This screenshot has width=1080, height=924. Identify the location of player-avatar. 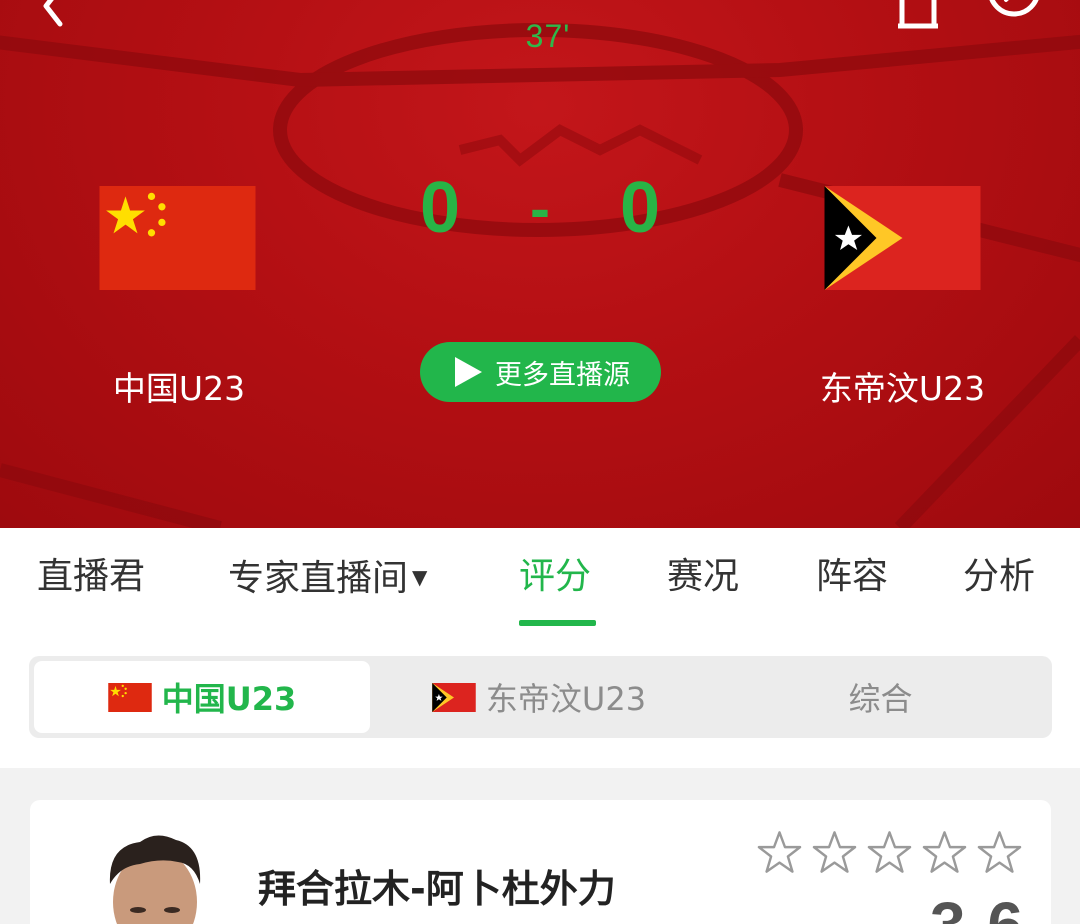
(155, 879).